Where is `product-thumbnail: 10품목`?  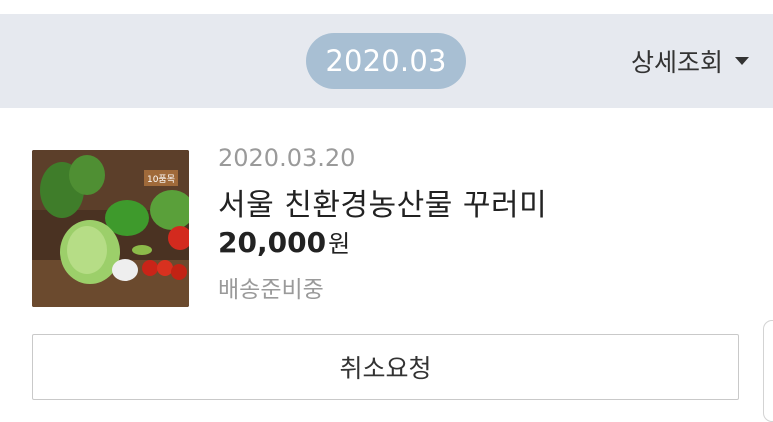
product-thumbnail: 10품목 is located at coordinates (110, 228).